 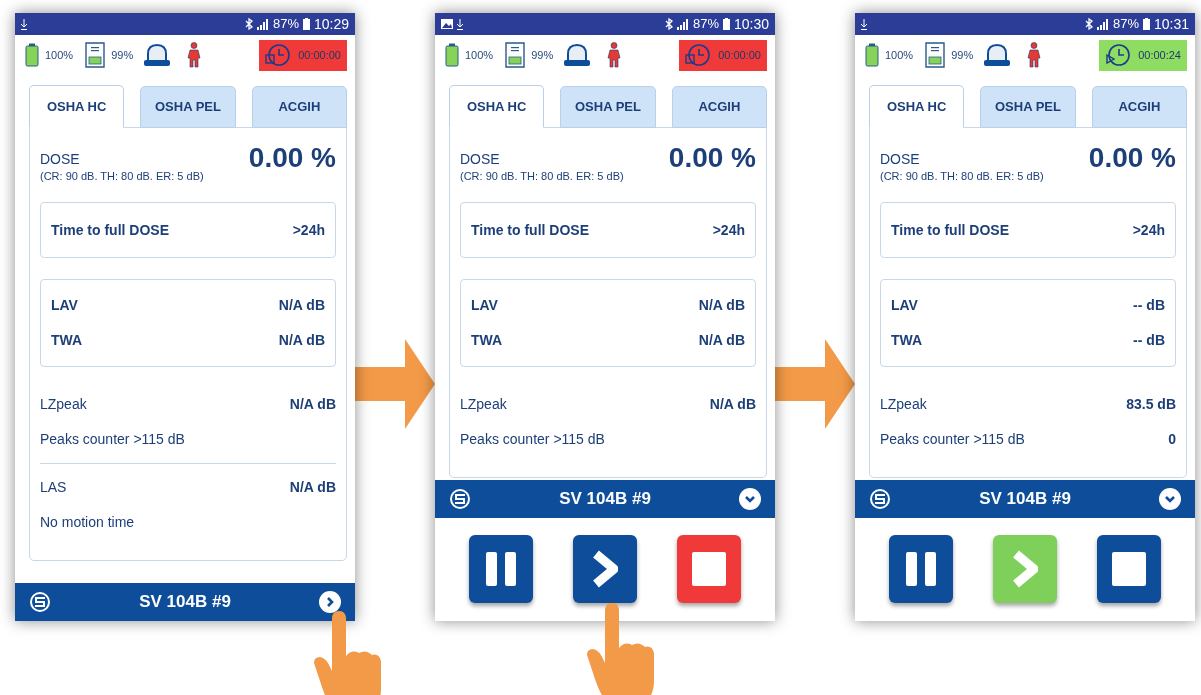 I want to click on measure-label: No motion time, so click(x=87, y=522).